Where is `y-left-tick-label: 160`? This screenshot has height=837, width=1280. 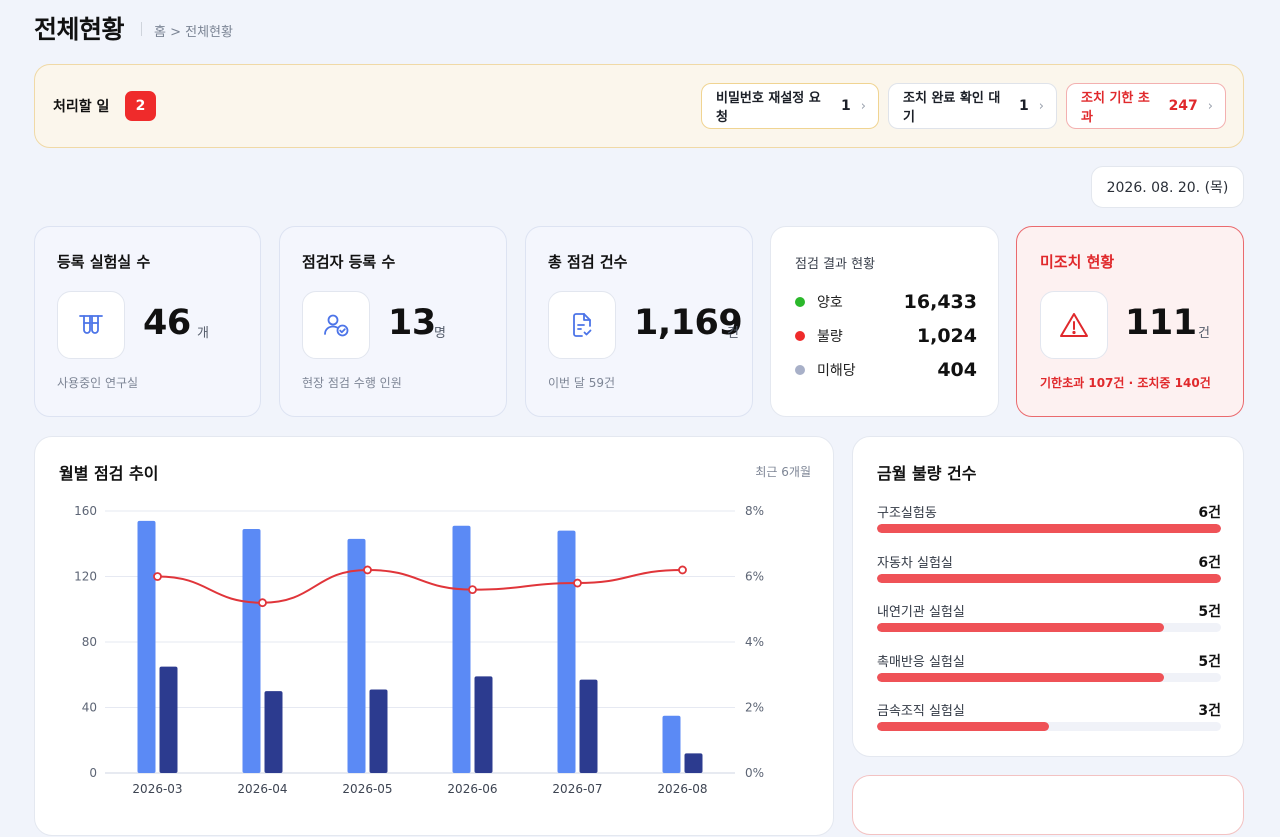
y-left-tick-label: 160 is located at coordinates (85, 511).